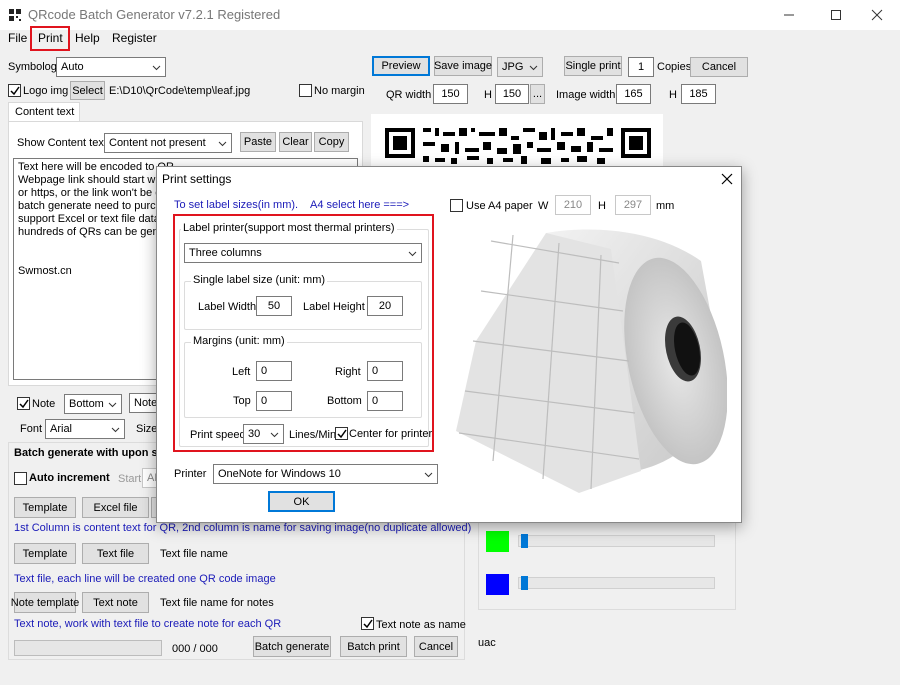 This screenshot has width=900, height=685. Describe the element at coordinates (518, 146) in the screenshot. I see `qr-code-image` at that location.